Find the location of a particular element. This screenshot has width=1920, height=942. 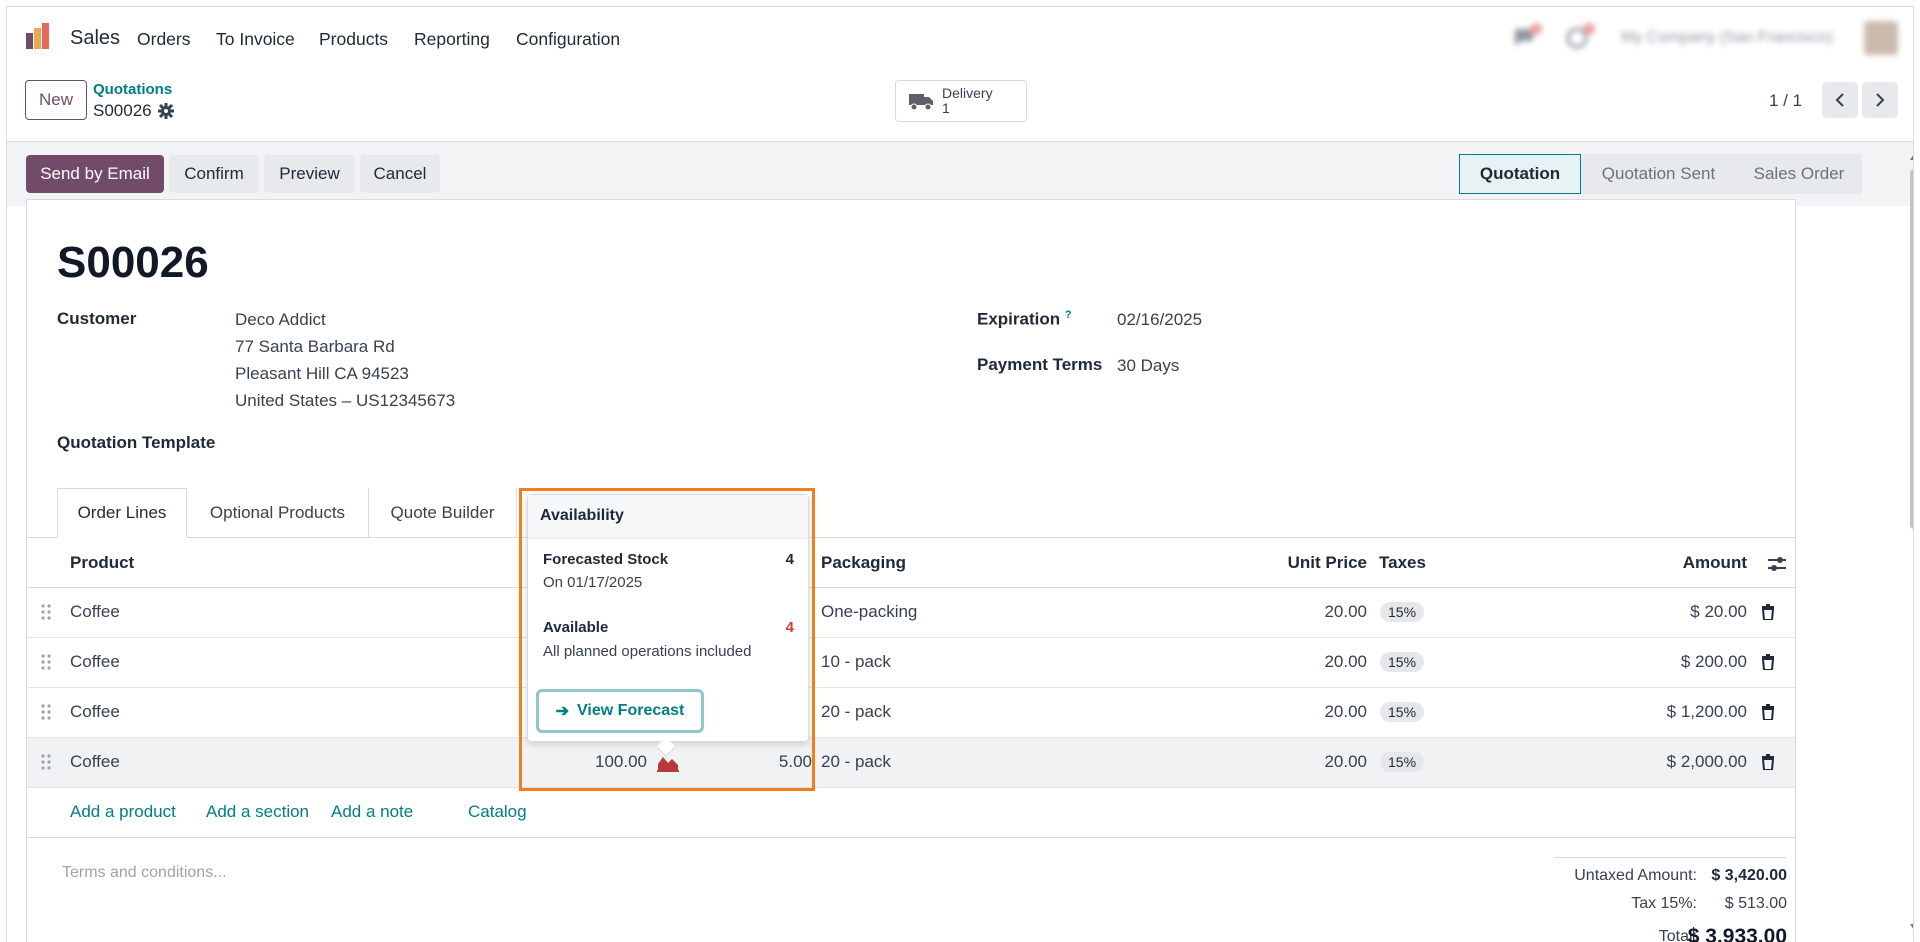

avatar is located at coordinates (1881, 38).